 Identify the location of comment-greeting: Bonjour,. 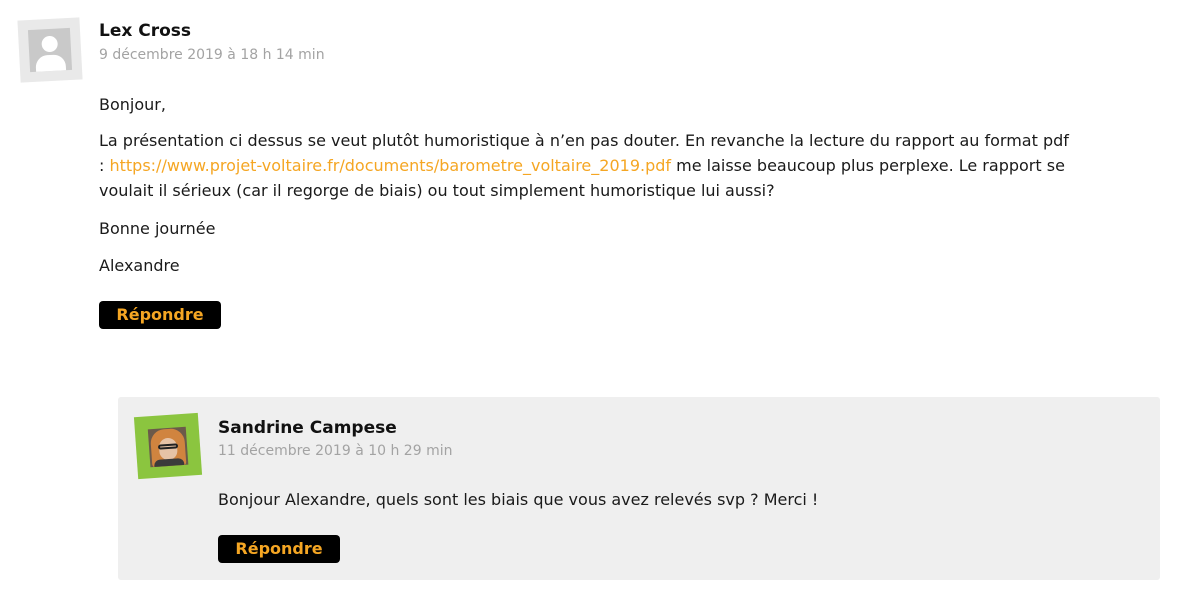
(132, 104).